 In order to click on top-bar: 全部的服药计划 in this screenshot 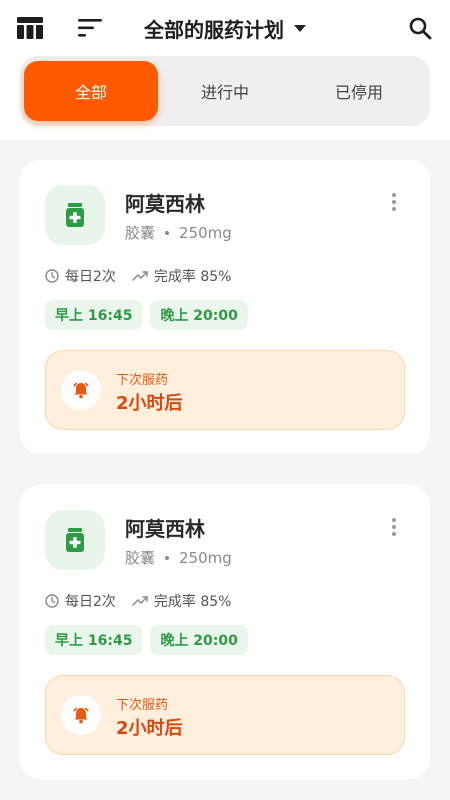, I will do `click(225, 28)`.